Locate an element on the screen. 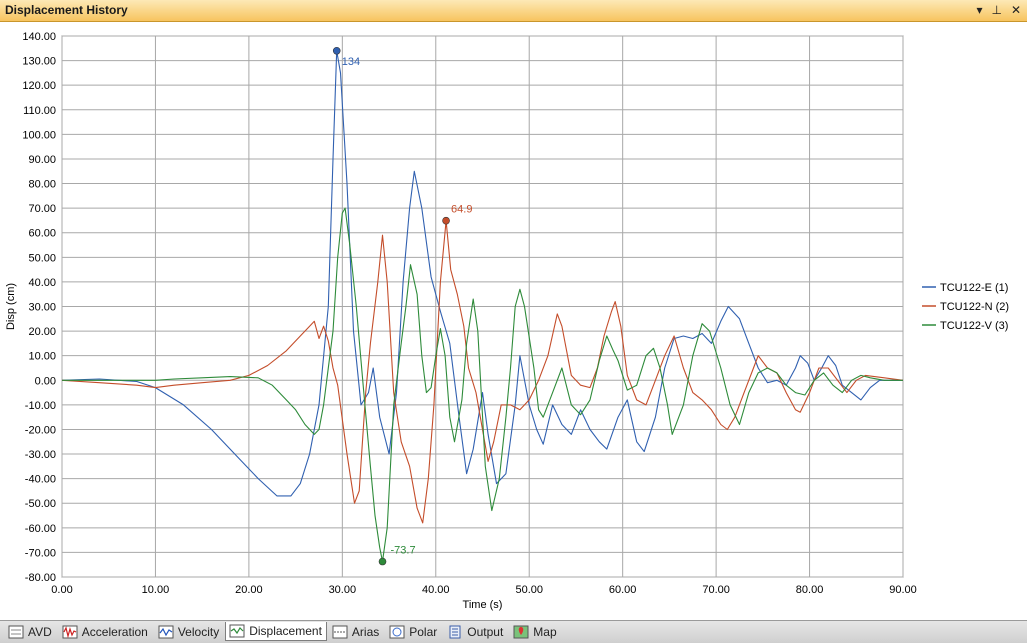 Image resolution: width=1027 pixels, height=643 pixels. y-tick-label: 130.00 is located at coordinates (39, 62).